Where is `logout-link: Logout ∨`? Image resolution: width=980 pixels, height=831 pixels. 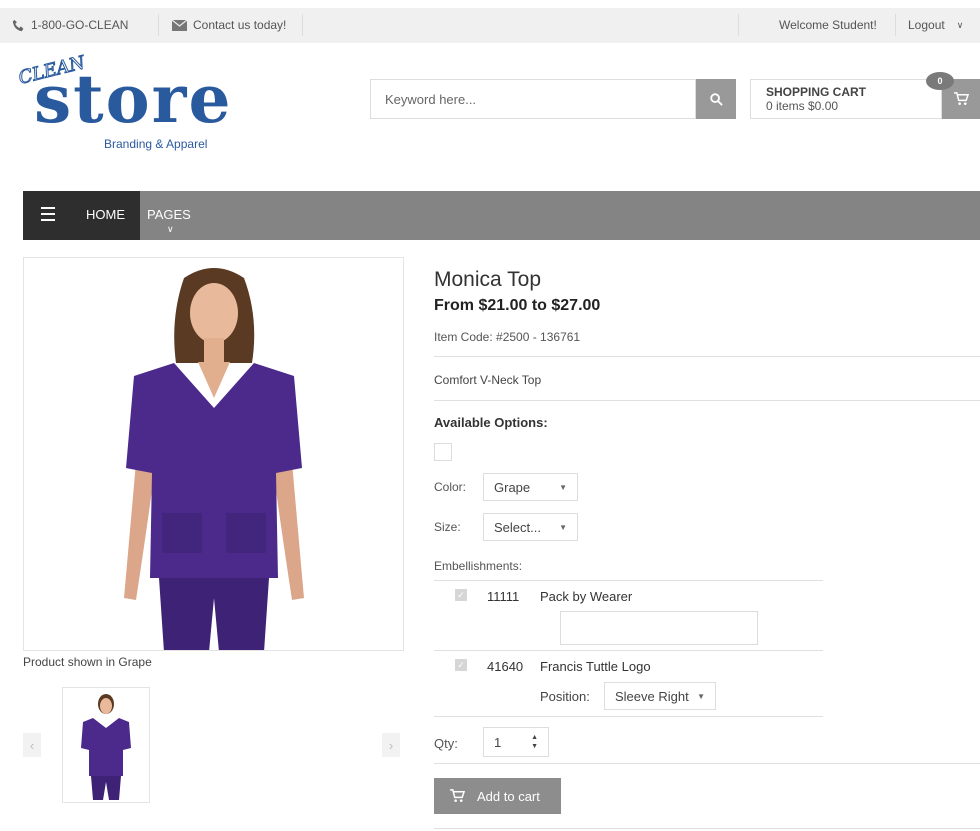
logout-link: Logout ∨ is located at coordinates (935, 25).